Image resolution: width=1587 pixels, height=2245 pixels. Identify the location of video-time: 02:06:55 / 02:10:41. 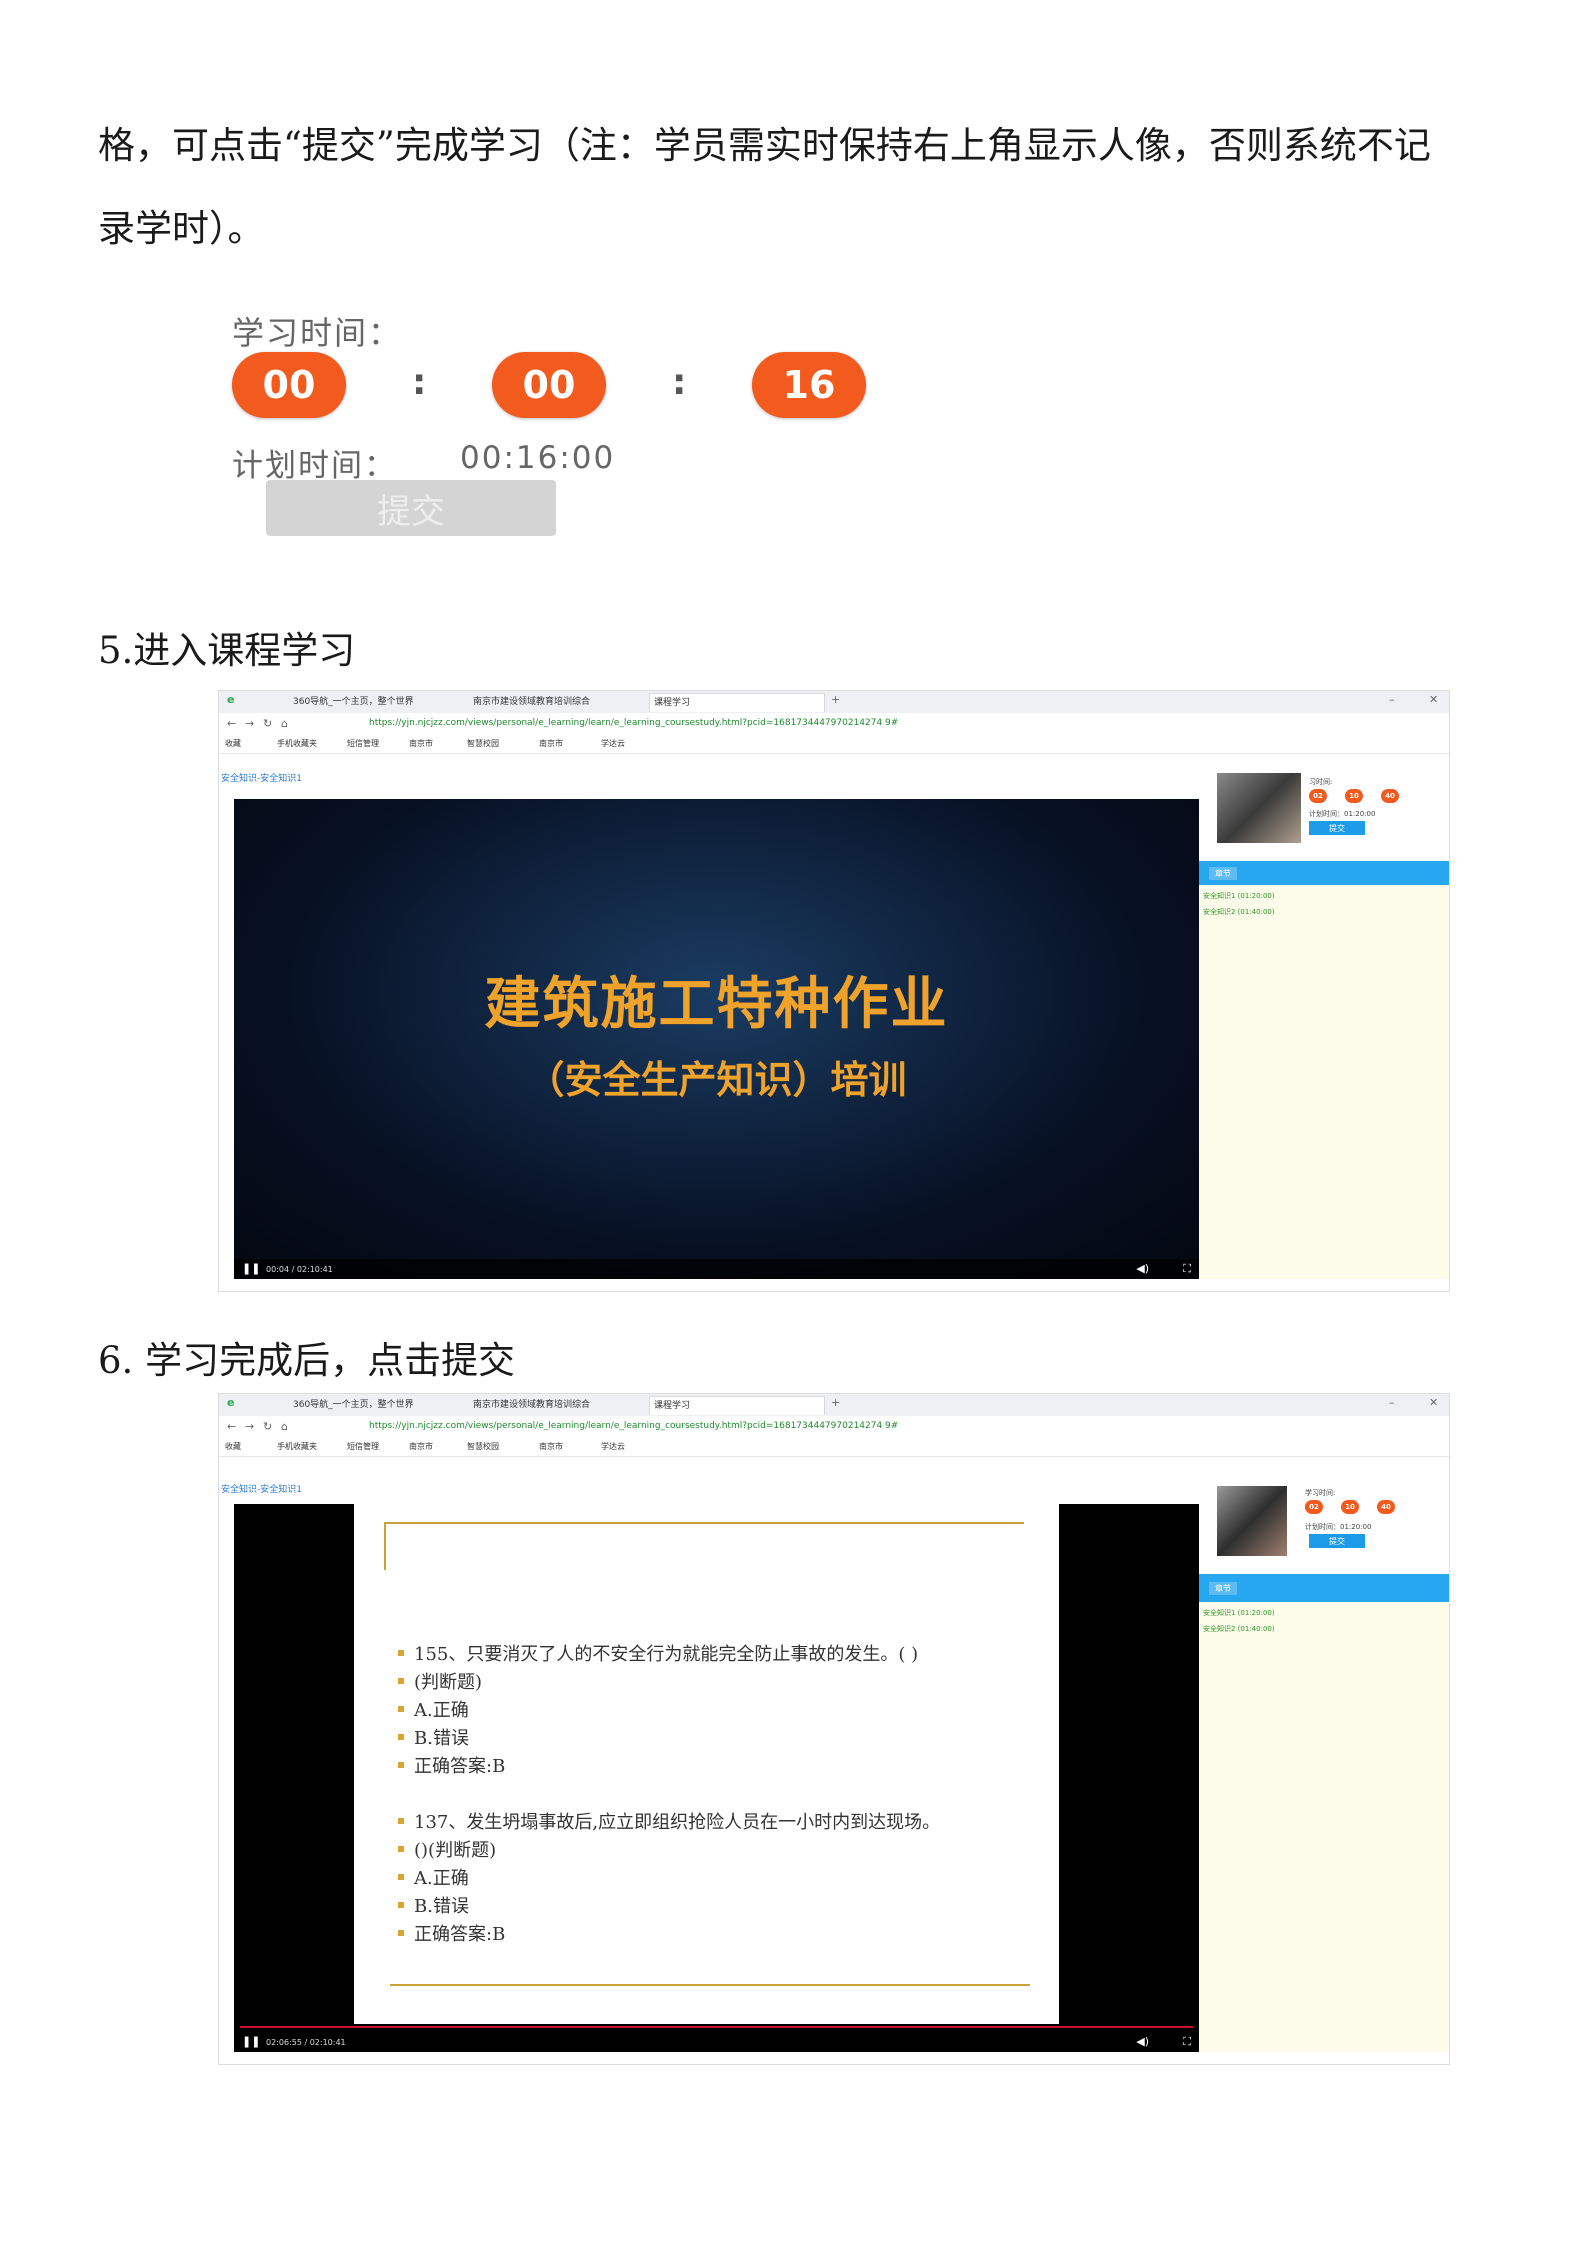
(306, 2042).